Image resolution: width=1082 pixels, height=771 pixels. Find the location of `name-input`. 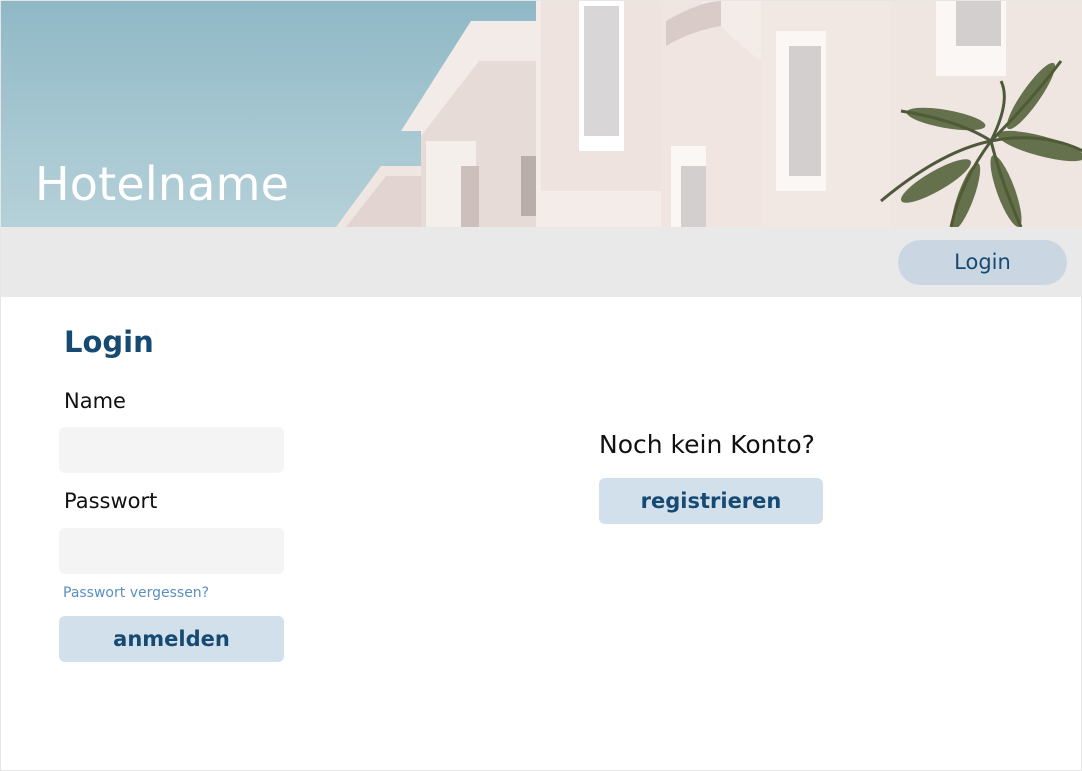

name-input is located at coordinates (171, 450).